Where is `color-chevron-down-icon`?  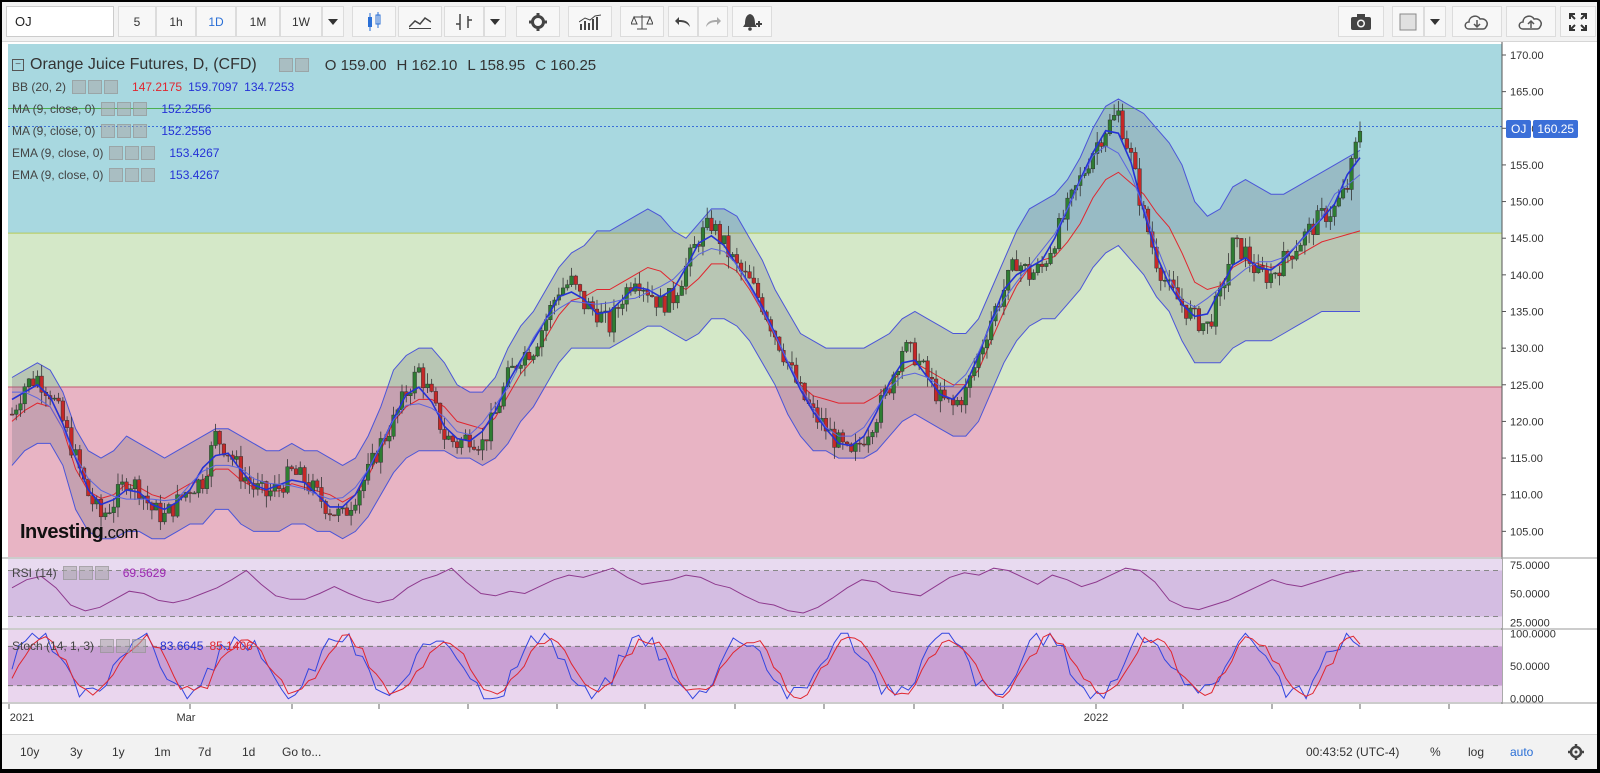
color-chevron-down-icon is located at coordinates (1435, 21).